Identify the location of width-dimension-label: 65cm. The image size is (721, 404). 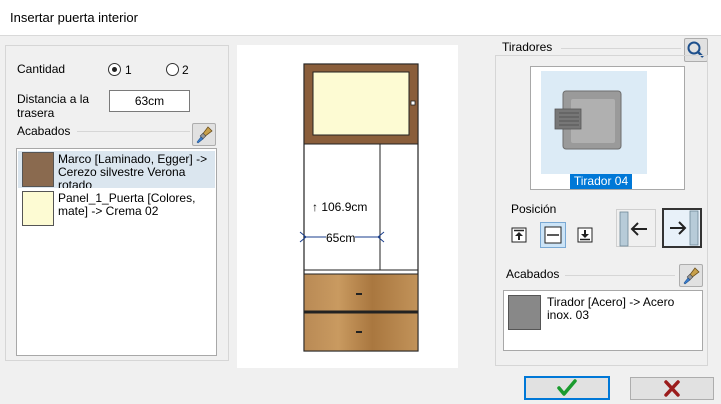
(341, 238).